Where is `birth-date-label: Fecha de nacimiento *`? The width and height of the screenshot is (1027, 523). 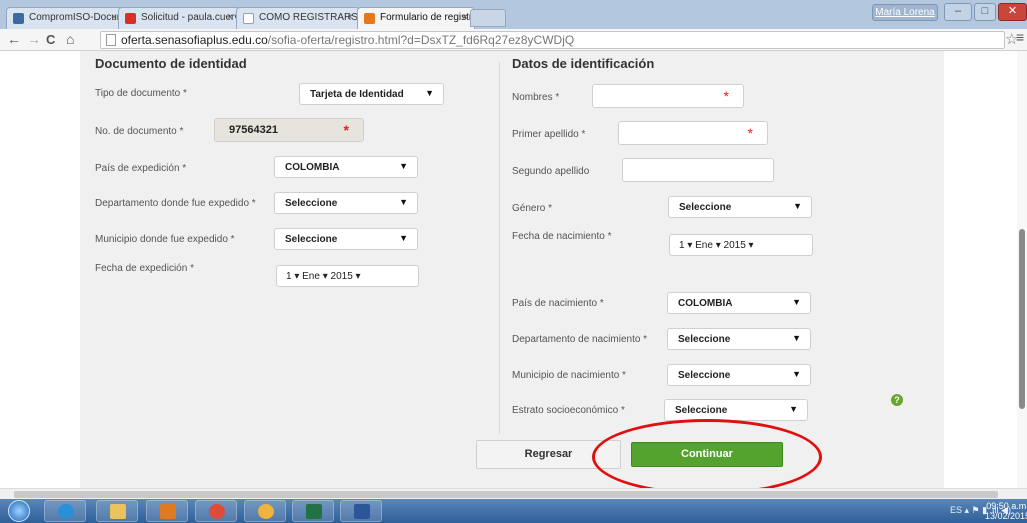
birth-date-label: Fecha de nacimiento * is located at coordinates (562, 236).